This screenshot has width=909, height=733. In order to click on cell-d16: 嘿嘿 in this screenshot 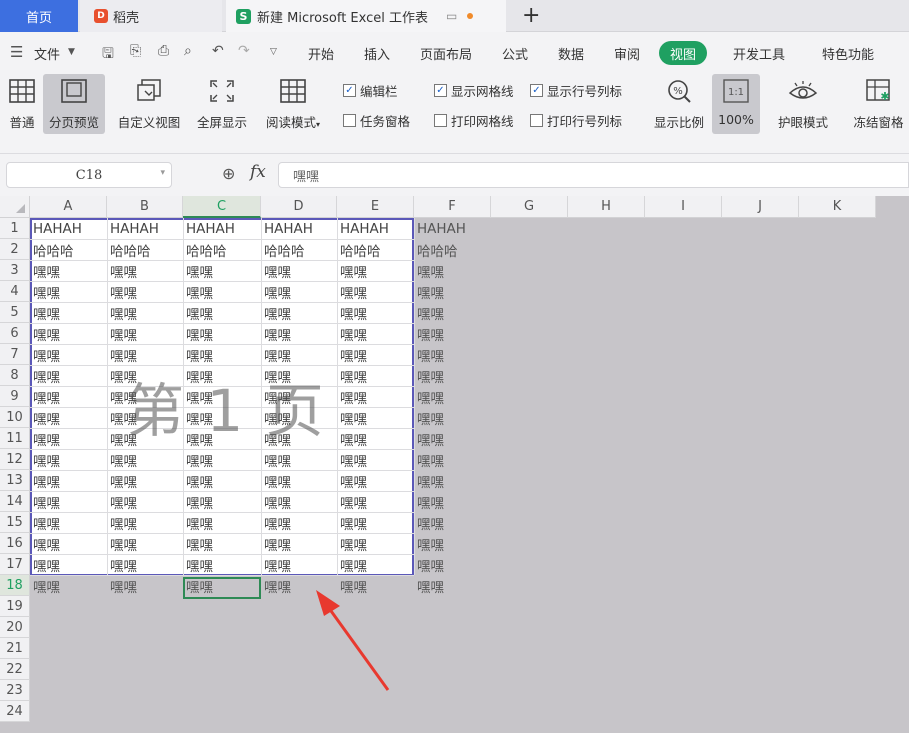, I will do `click(299, 543)`.